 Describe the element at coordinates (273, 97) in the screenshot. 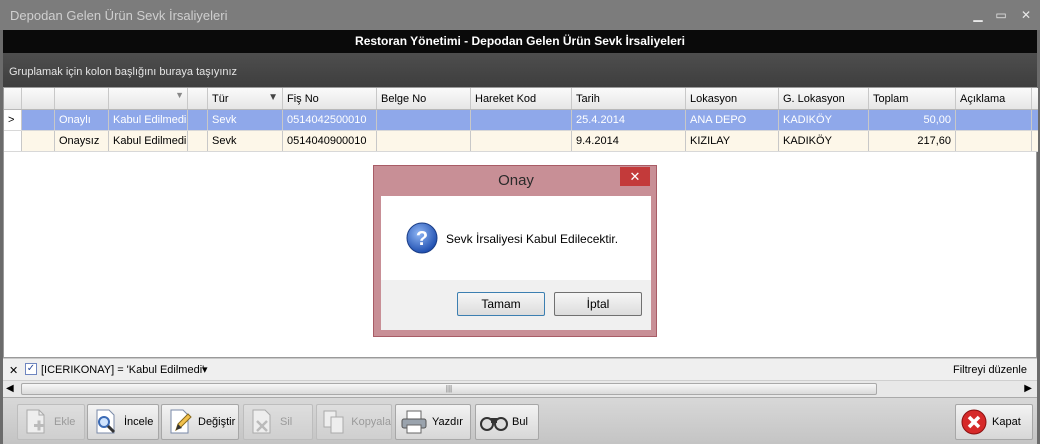

I see `sort-down-icon: ▼` at that location.